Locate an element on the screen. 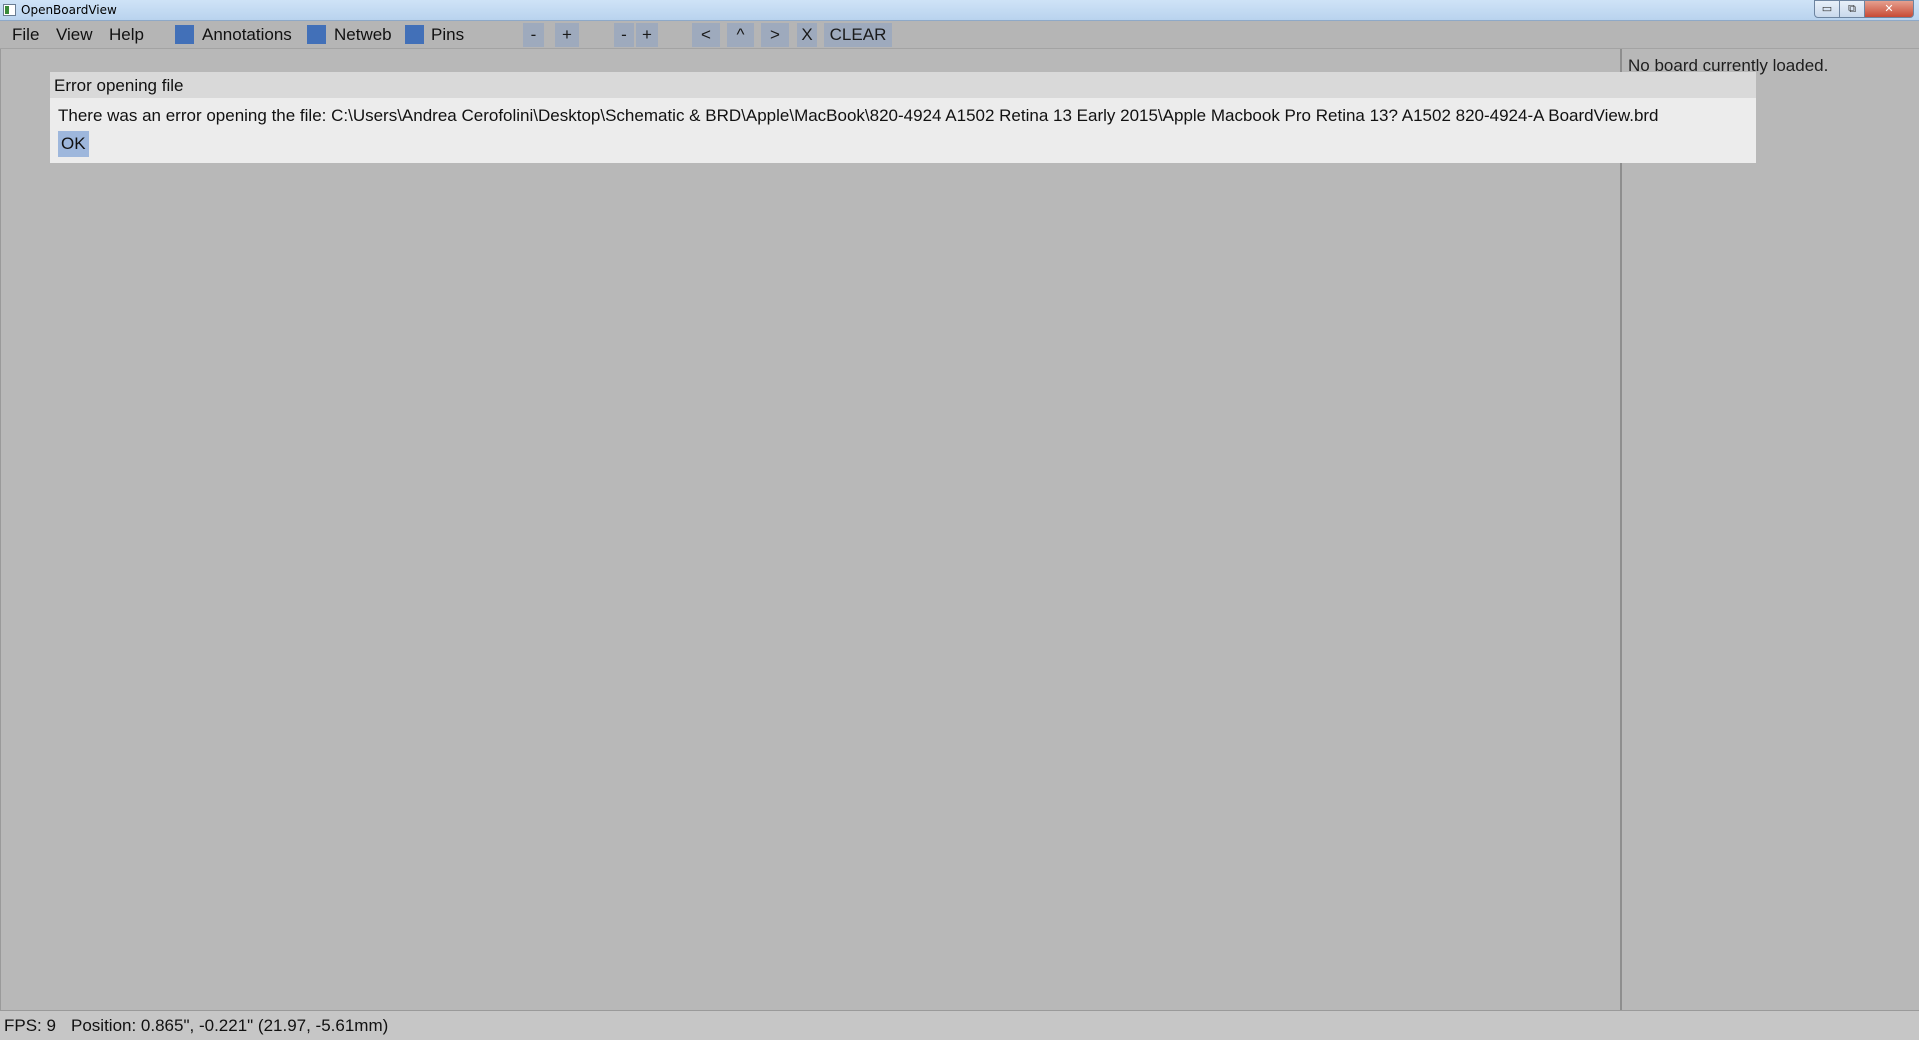 The height and width of the screenshot is (1040, 1919). zoom-in-button: + is located at coordinates (567, 35).